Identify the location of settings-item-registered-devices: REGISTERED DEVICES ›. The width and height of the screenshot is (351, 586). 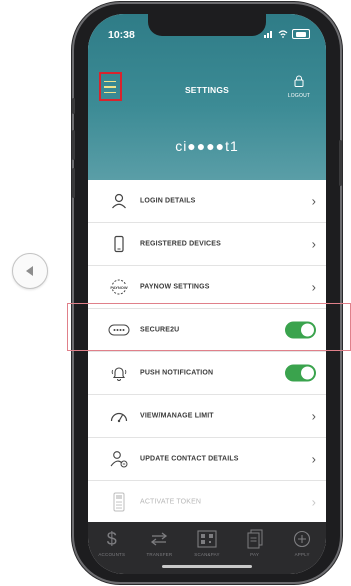
(207, 244).